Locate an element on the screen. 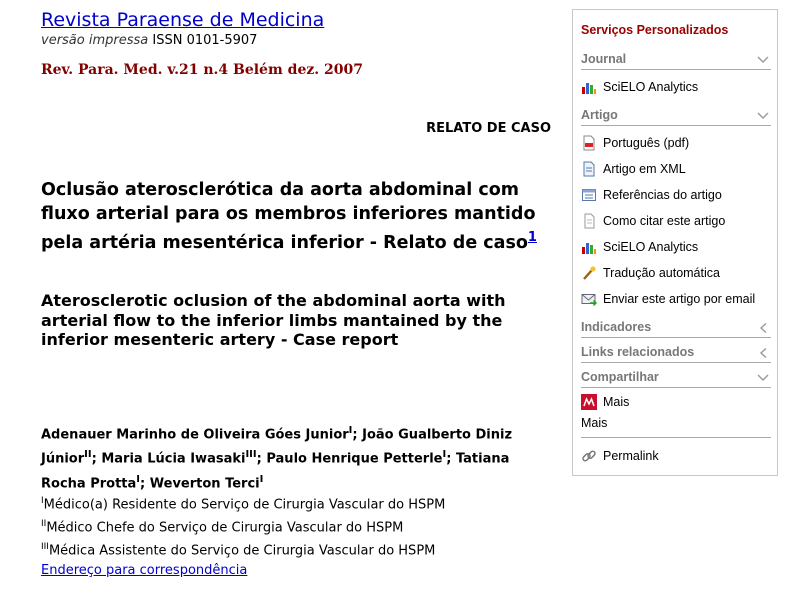  link-icon is located at coordinates (589, 456).